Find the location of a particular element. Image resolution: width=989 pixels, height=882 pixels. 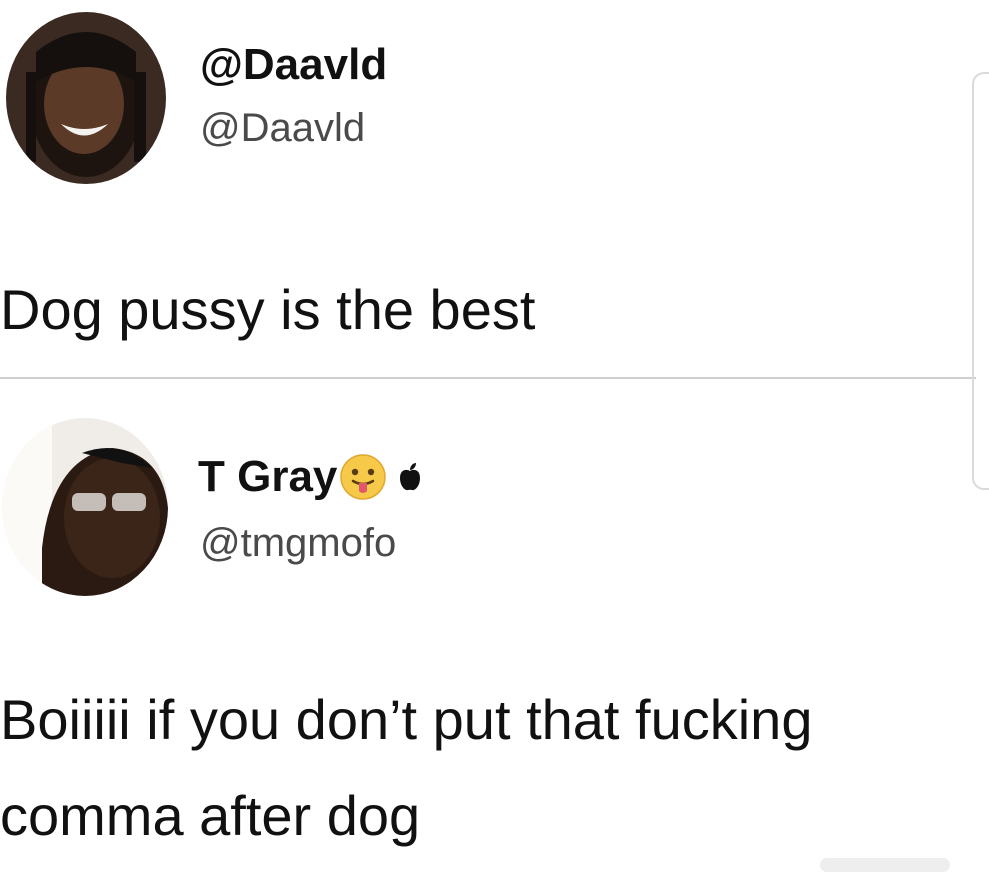

tweet-text-line: comma after dog is located at coordinates (210, 815).